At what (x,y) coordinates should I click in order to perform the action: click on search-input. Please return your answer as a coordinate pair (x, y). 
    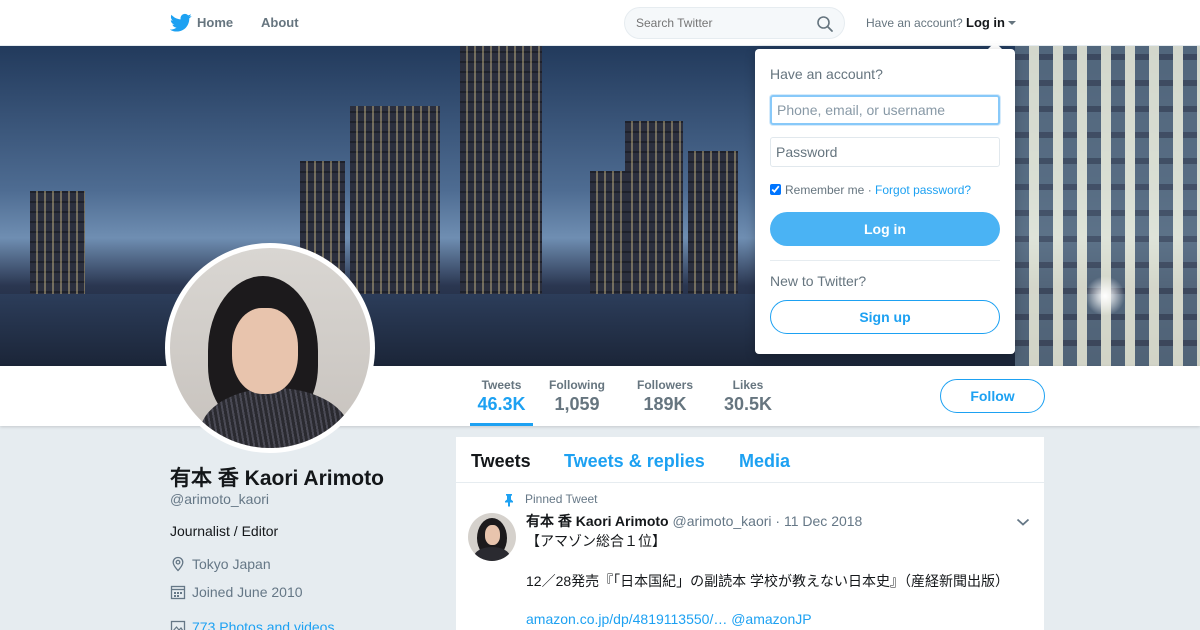
    Looking at the image, I should click on (721, 23).